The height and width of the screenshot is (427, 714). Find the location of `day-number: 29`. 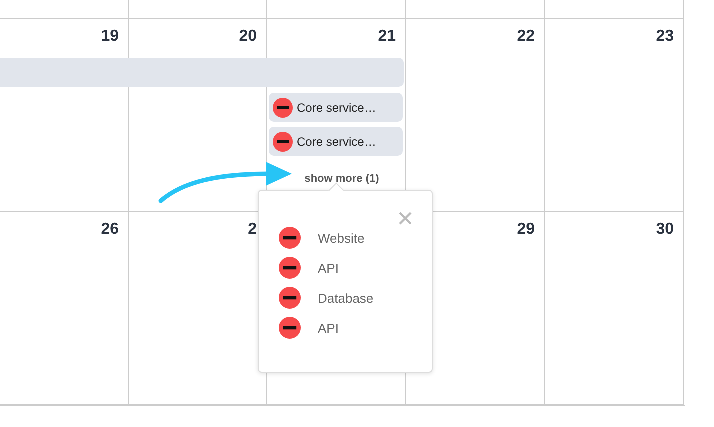

day-number: 29 is located at coordinates (526, 229).